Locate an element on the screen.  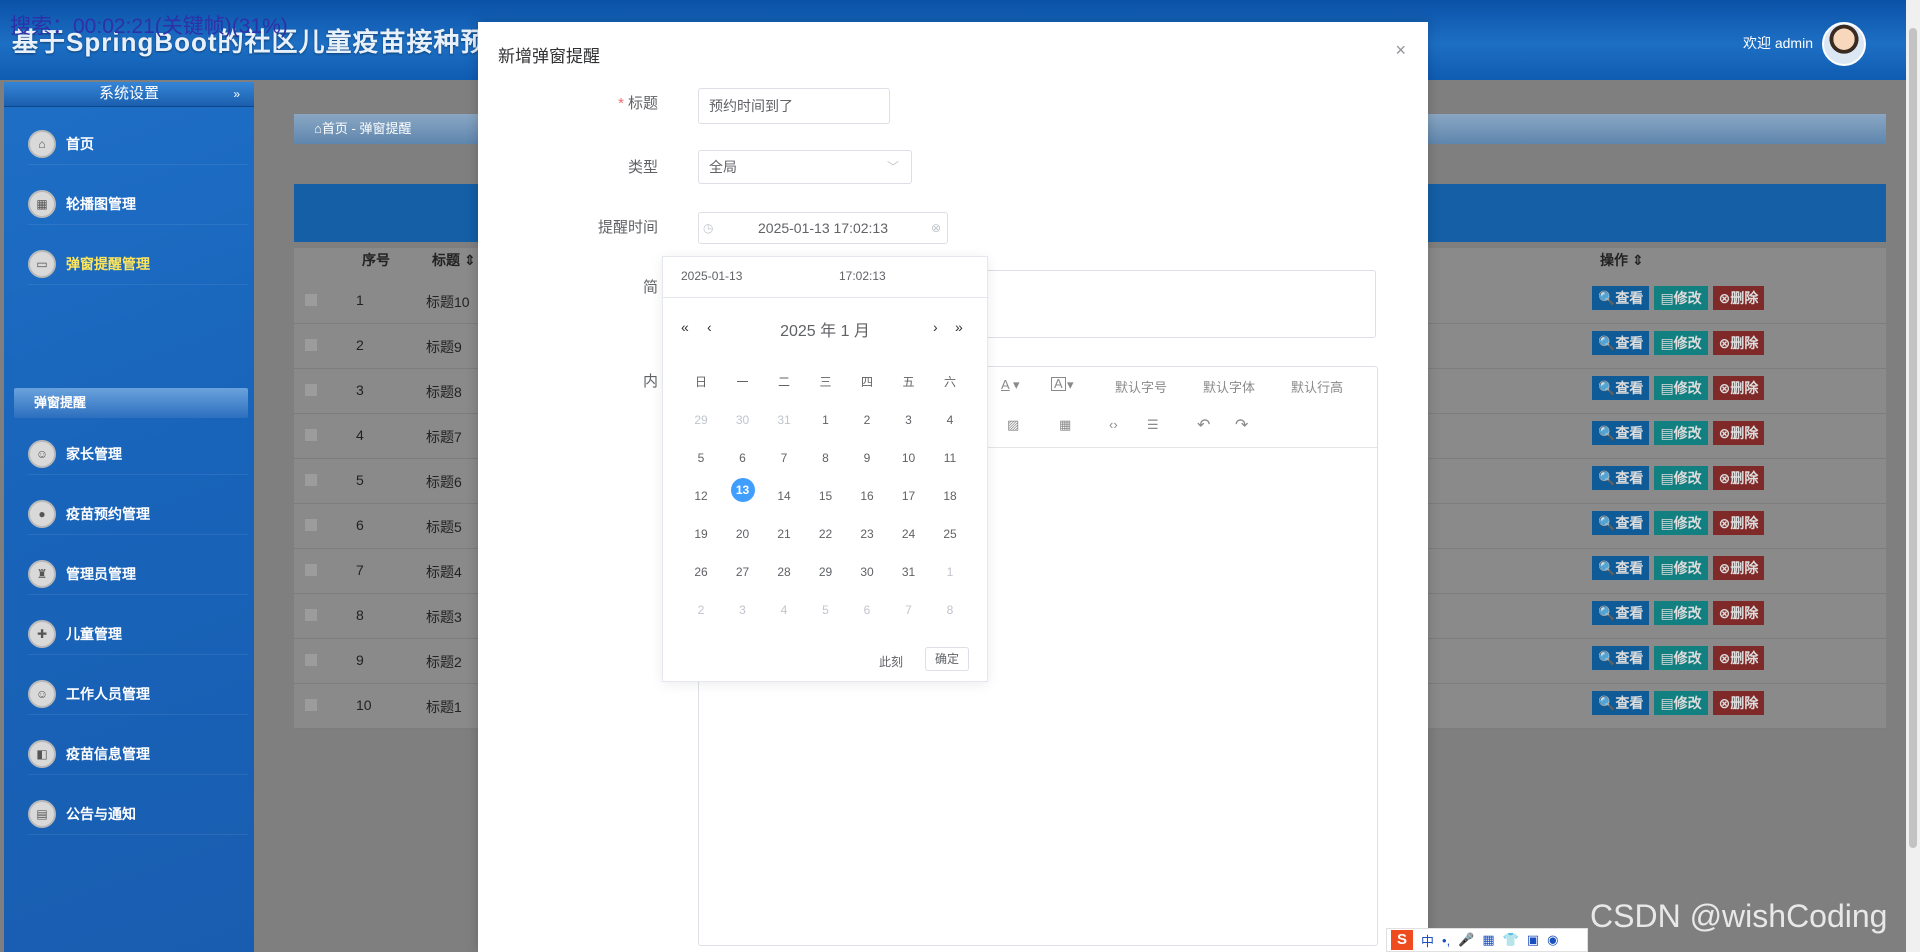
table-icon: ▦ is located at coordinates (1065, 425).